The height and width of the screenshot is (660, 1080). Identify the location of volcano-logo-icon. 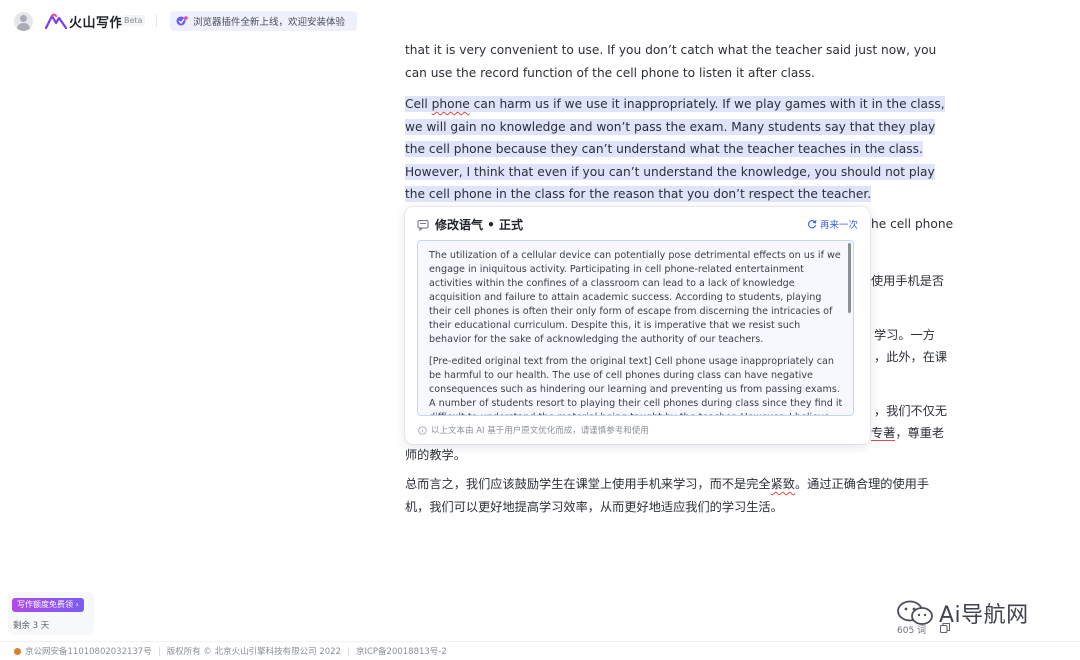
(56, 21).